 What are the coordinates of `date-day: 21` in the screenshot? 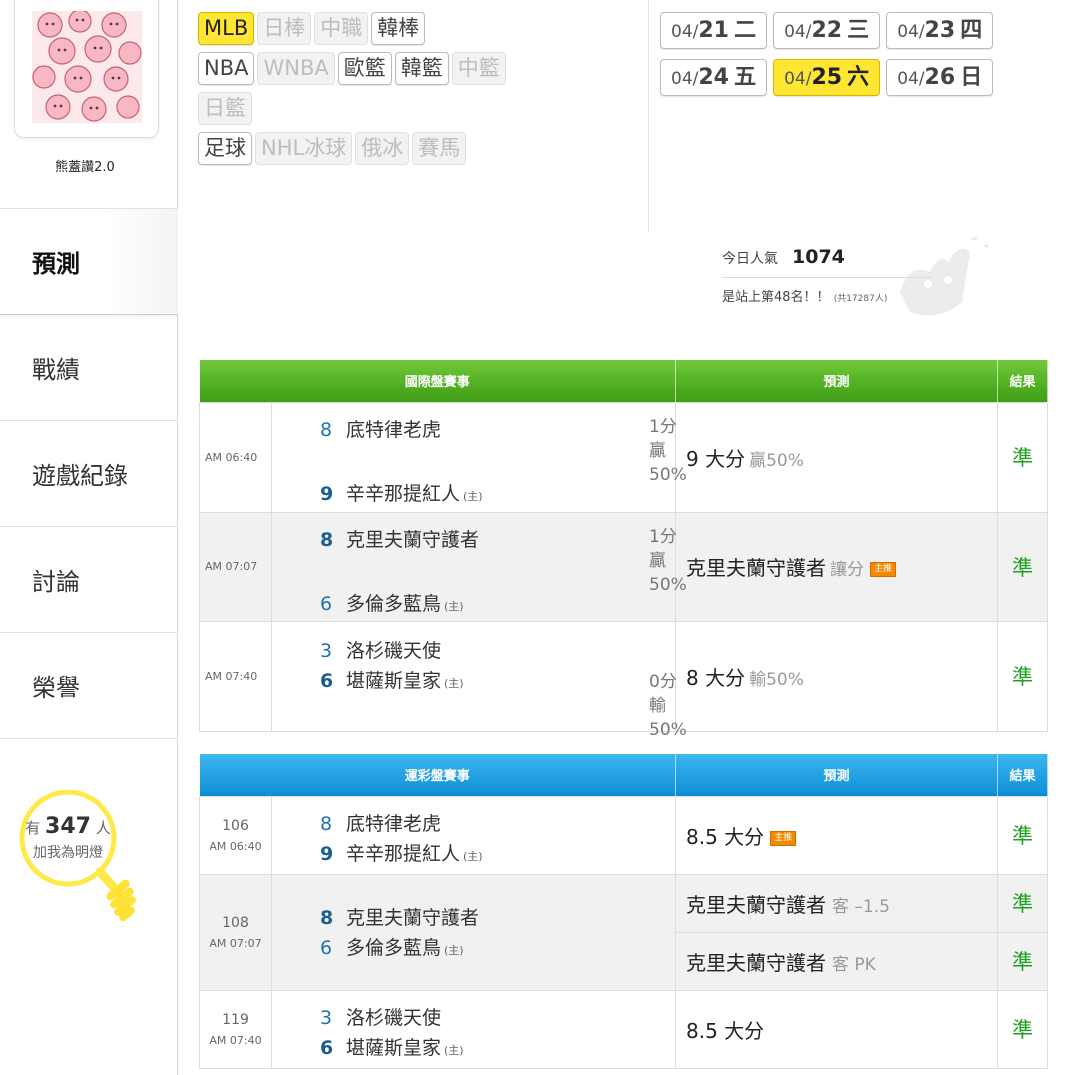 It's located at (713, 30).